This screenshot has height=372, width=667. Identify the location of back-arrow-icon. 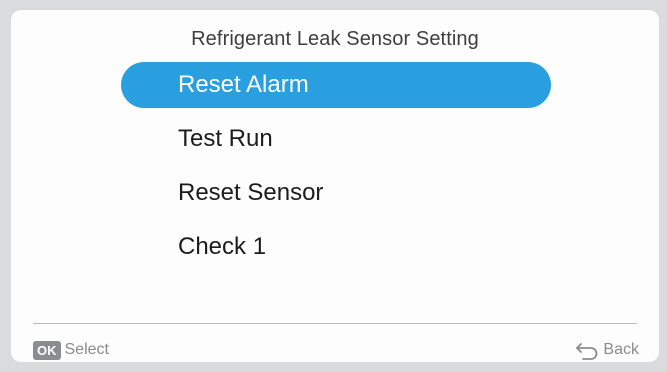
(587, 351).